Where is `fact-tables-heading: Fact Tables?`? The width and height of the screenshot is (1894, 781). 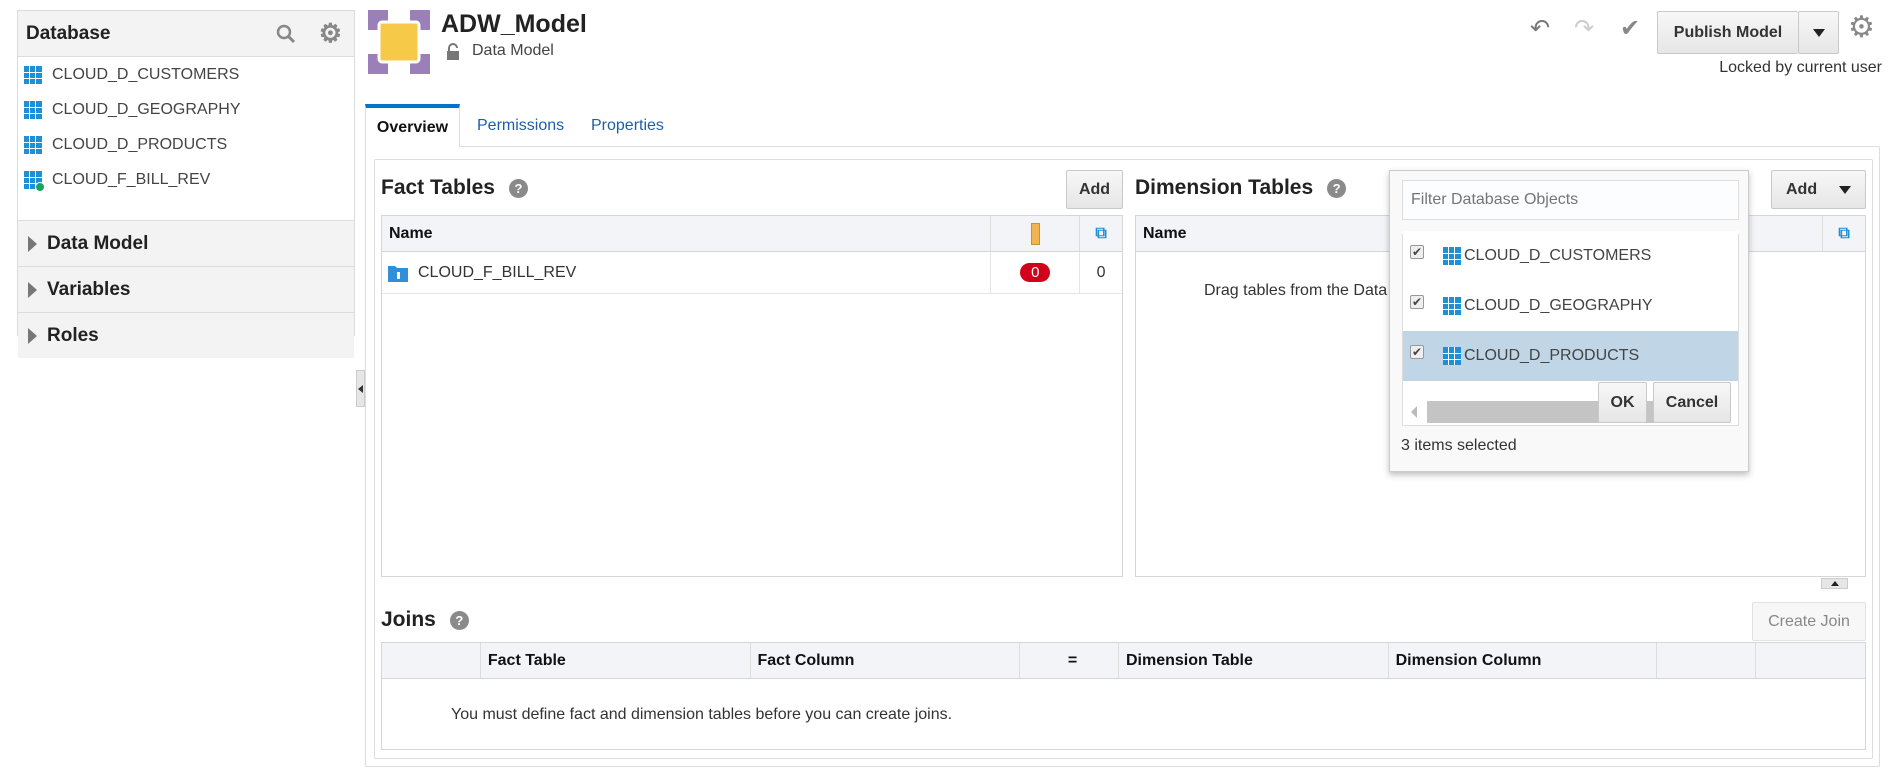 fact-tables-heading: Fact Tables? is located at coordinates (454, 188).